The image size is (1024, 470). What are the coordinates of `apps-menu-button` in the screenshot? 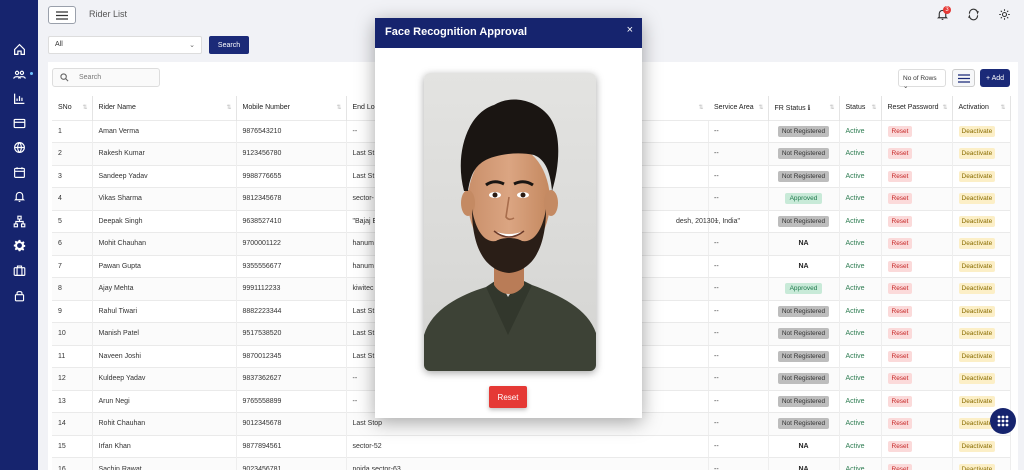 It's located at (1003, 421).